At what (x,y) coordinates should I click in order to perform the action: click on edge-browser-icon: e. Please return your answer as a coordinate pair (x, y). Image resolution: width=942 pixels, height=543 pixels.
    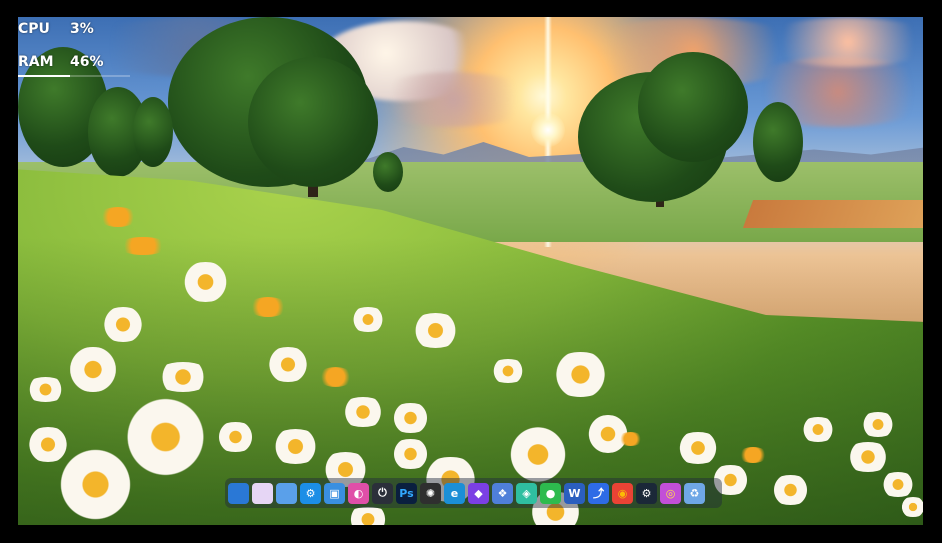
    Looking at the image, I should click on (454, 493).